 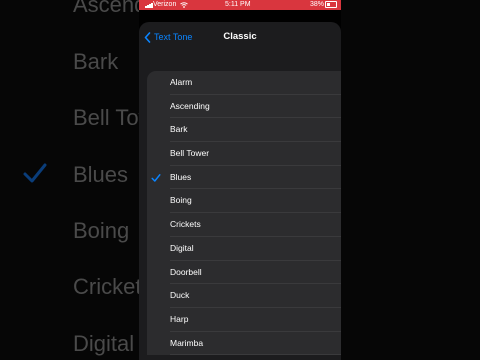 I want to click on tone-row: Blues, so click(x=244, y=178).